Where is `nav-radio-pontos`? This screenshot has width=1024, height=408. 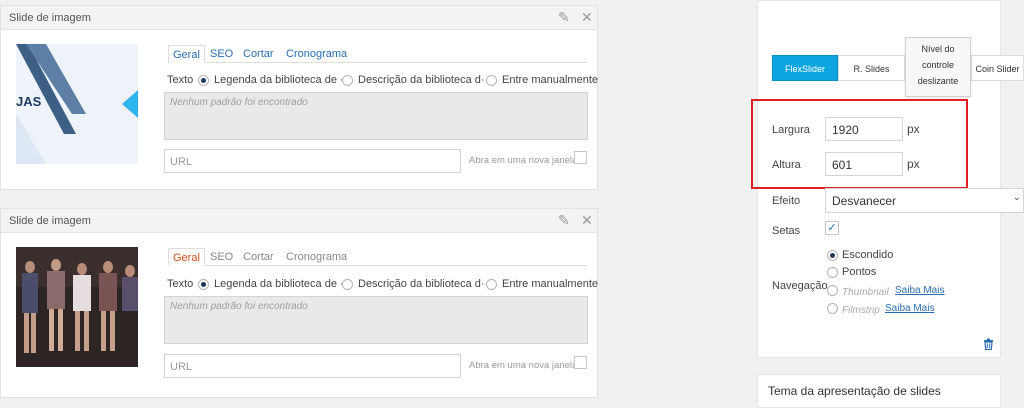 nav-radio-pontos is located at coordinates (832, 272).